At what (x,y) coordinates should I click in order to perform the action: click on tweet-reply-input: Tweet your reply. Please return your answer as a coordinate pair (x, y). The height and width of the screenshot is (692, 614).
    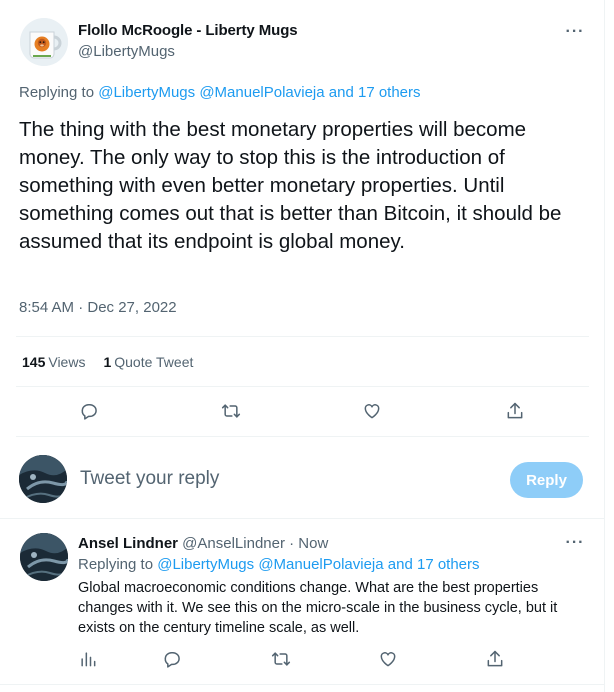
    Looking at the image, I should click on (149, 479).